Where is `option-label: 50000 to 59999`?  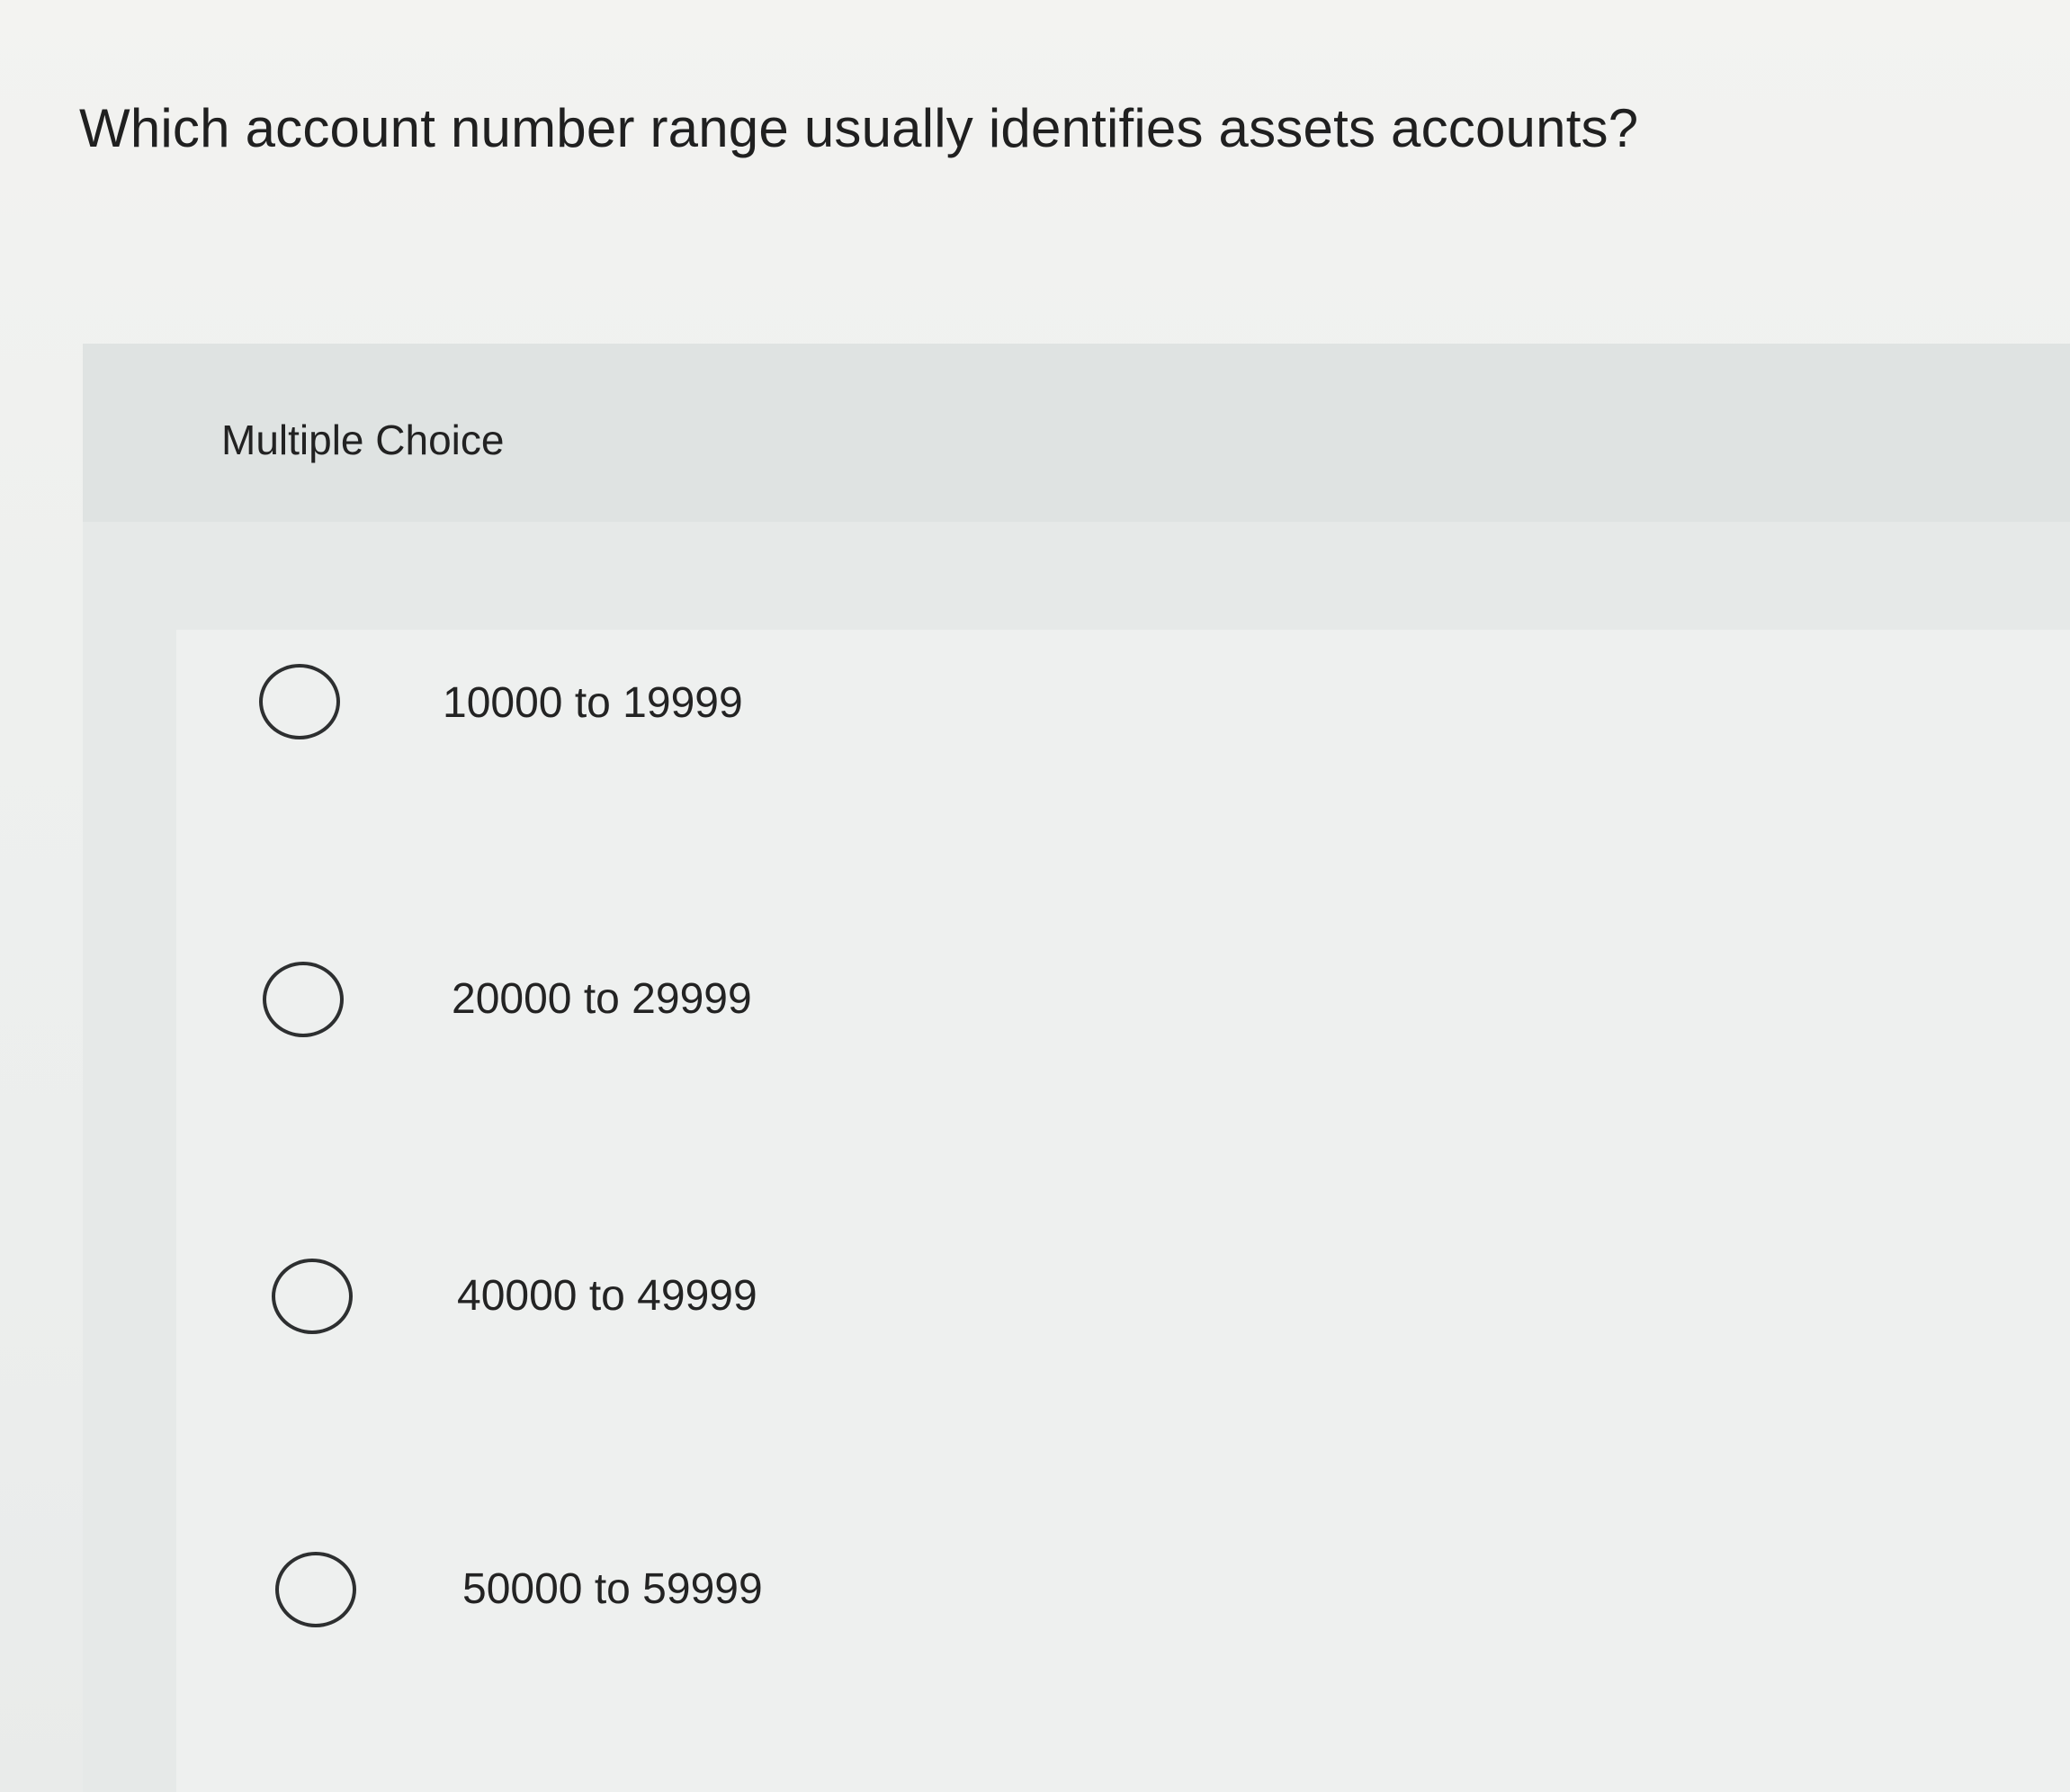
option-label: 50000 to 59999 is located at coordinates (613, 1589).